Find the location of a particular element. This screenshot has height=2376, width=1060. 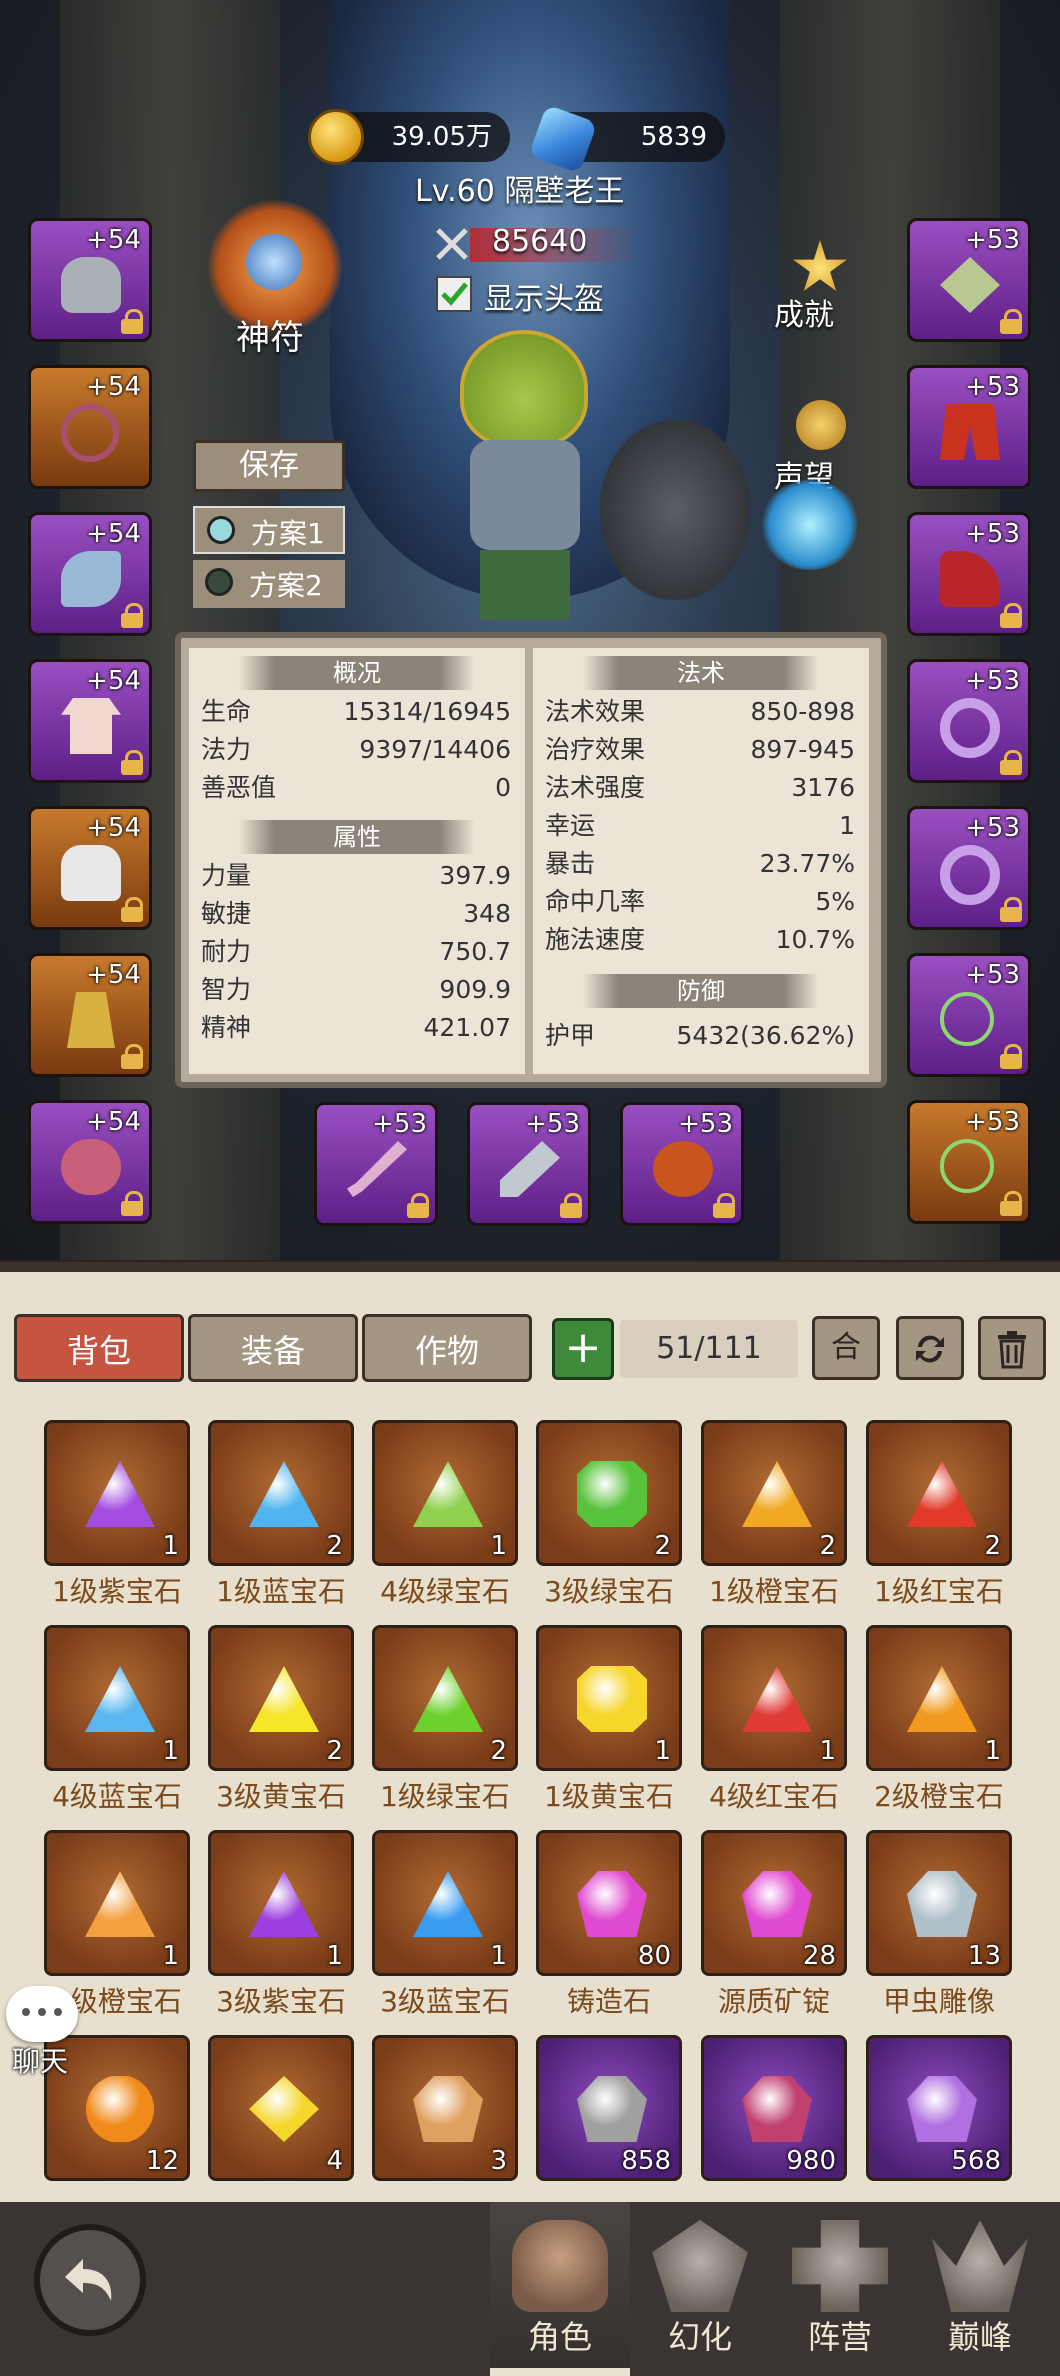

item-name: 1级红宝石 is located at coordinates (939, 1591).